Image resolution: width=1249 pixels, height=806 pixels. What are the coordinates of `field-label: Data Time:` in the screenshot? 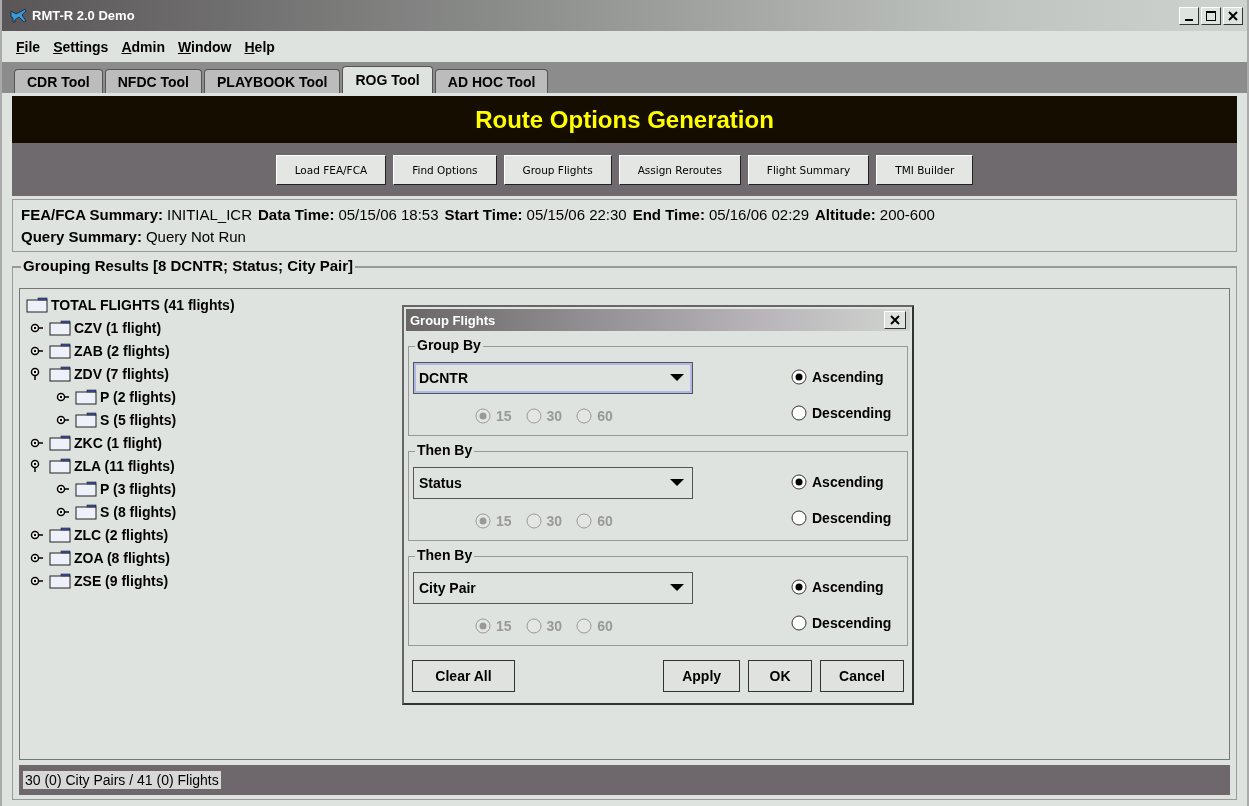 It's located at (296, 214).